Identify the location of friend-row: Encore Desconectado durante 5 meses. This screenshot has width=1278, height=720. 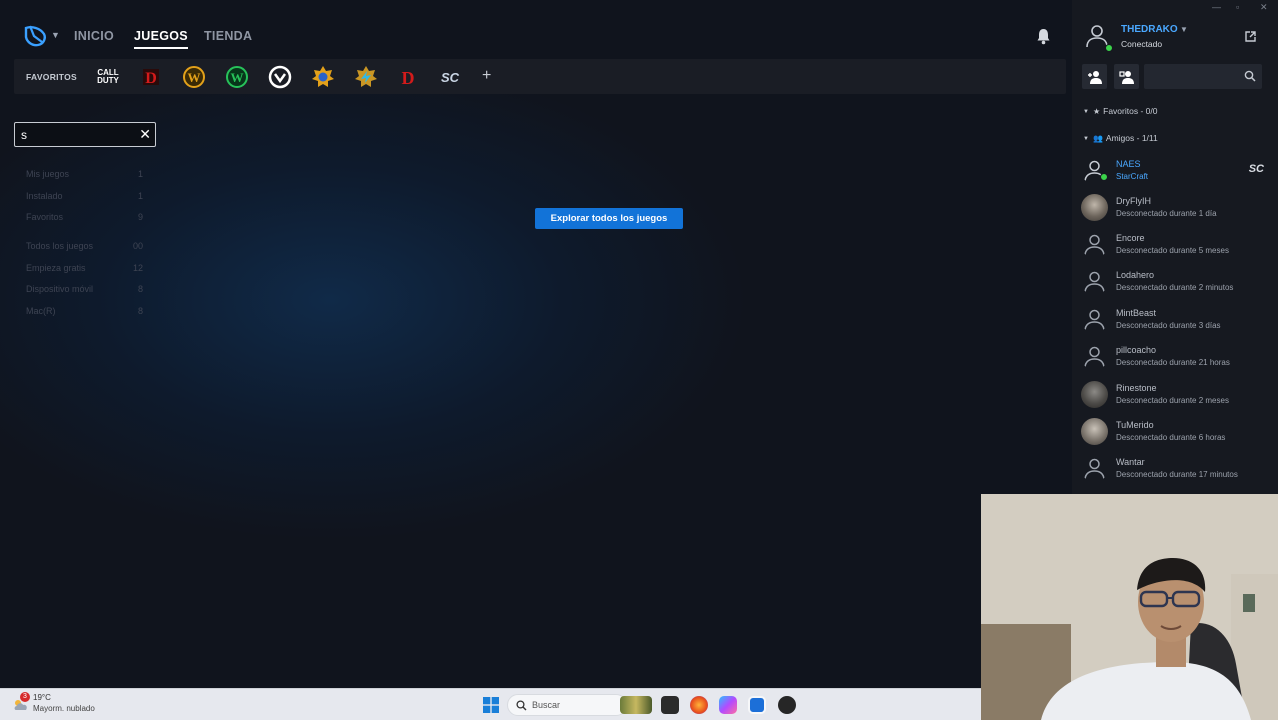
(1175, 245).